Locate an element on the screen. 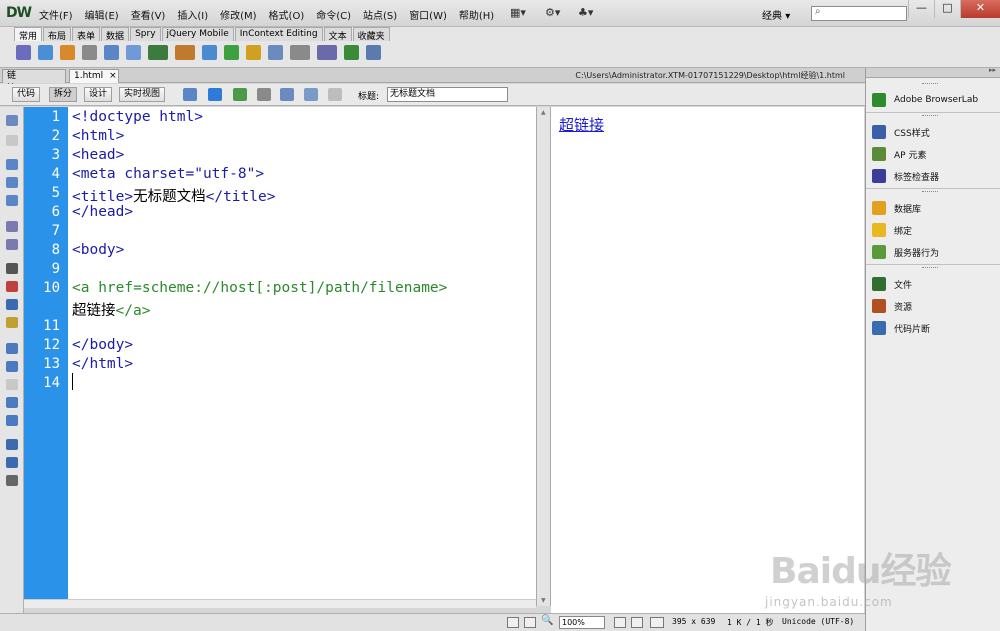  tag-chooser-icon is located at coordinates (373, 52).